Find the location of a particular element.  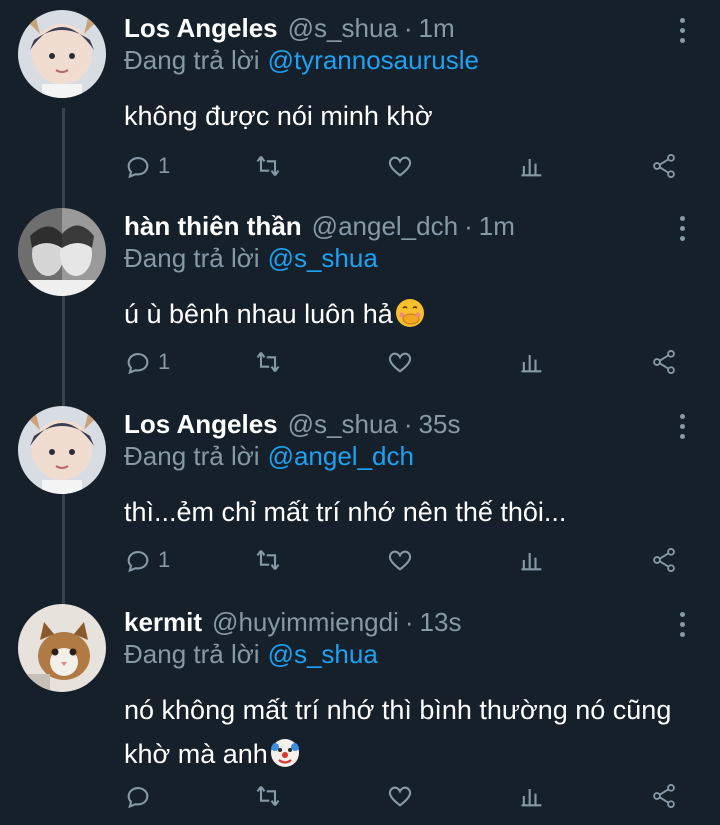

tweet-header: hàn thiên thần @angel_dch · 1m is located at coordinates (319, 226).